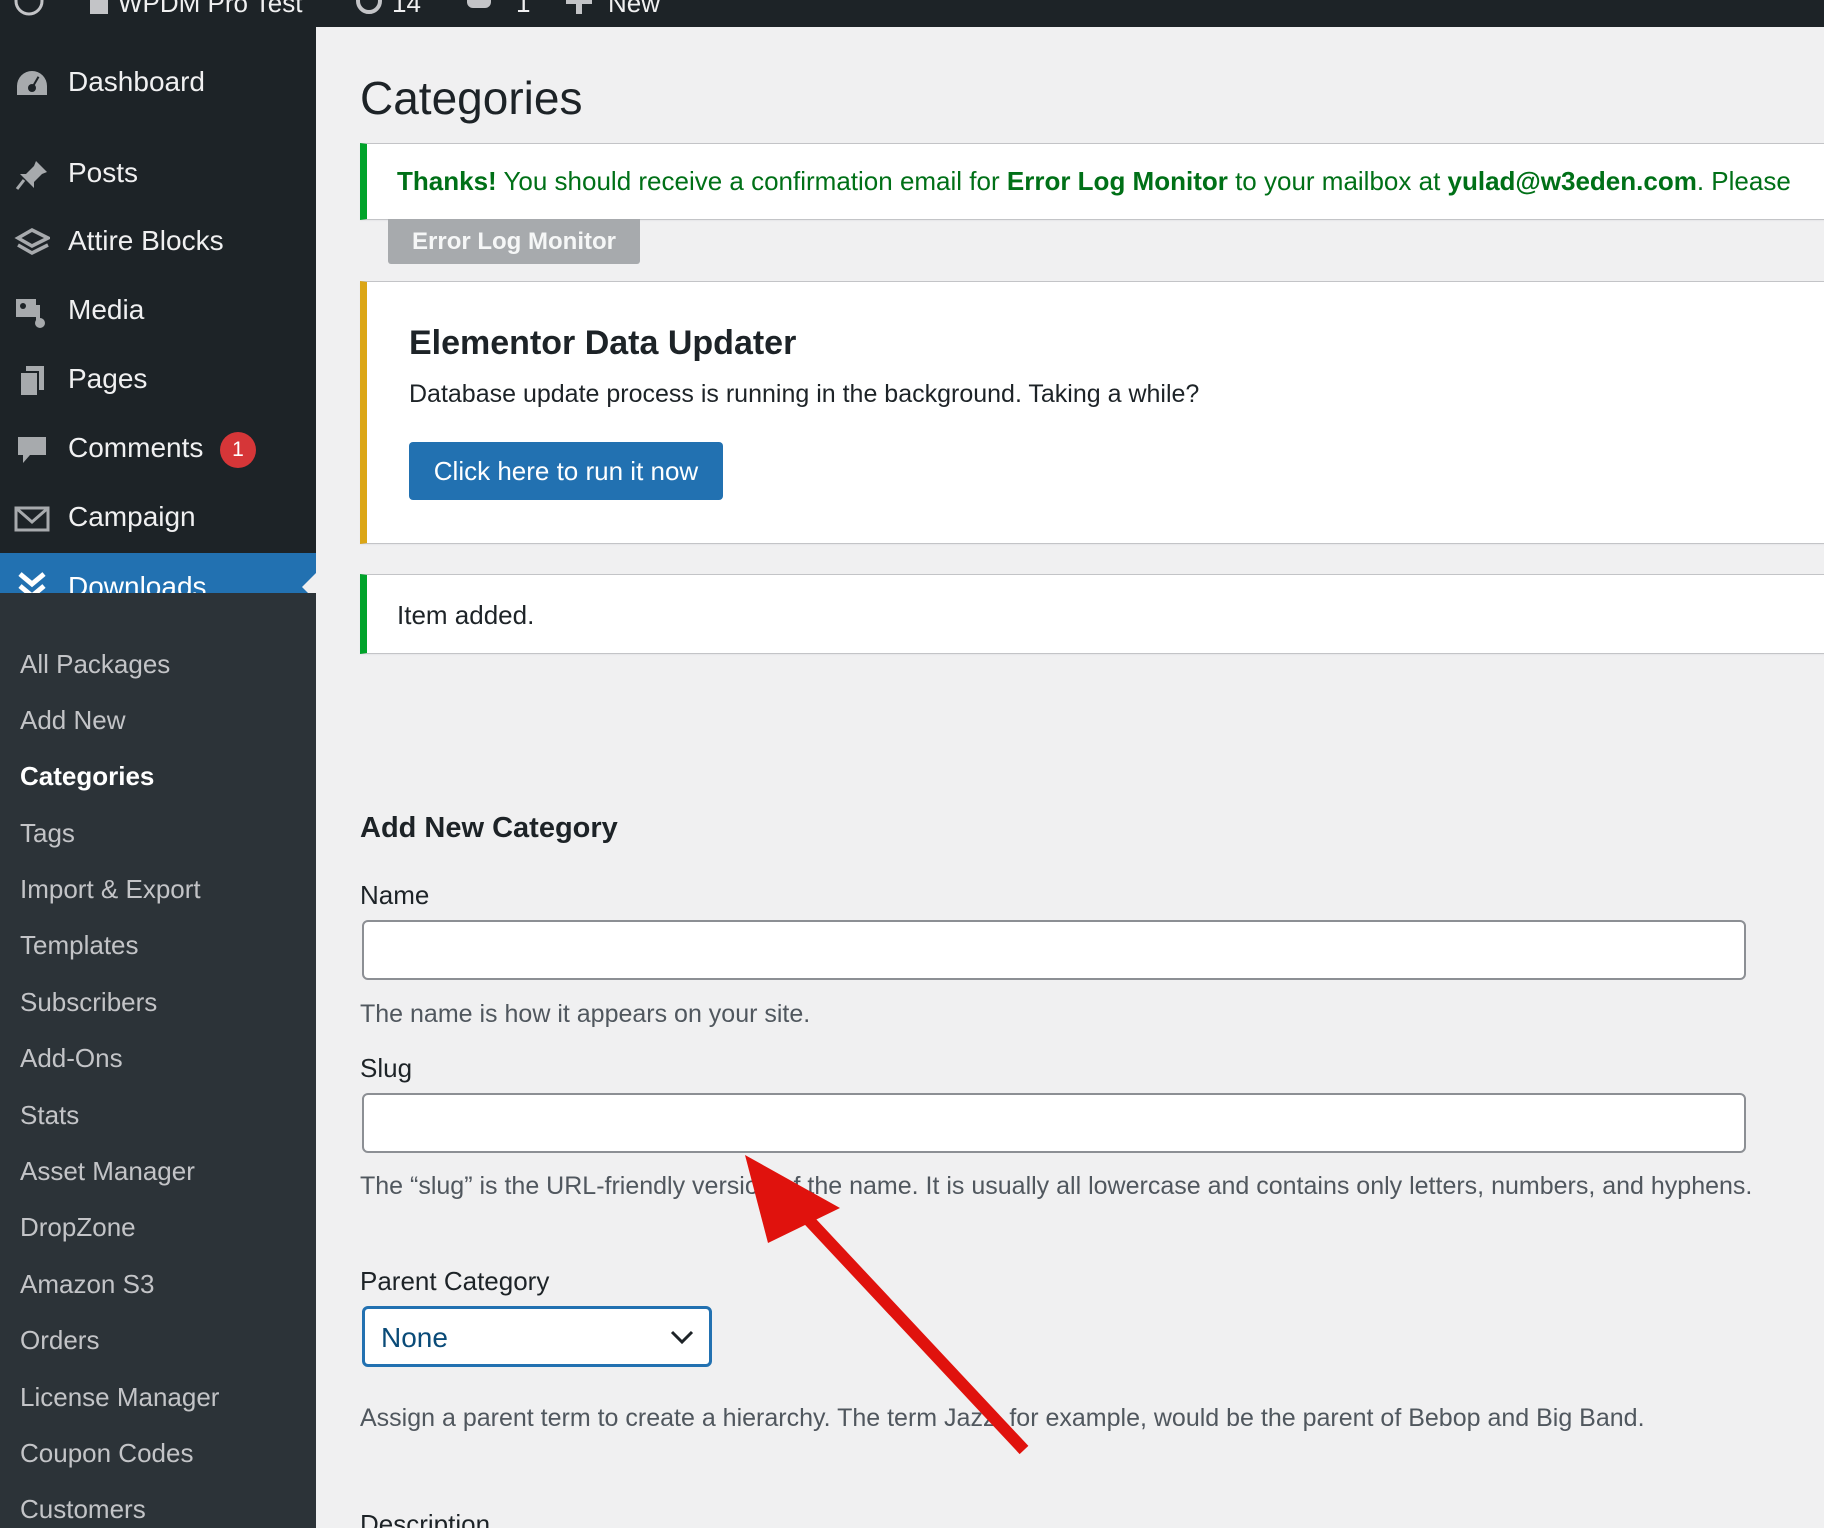 The height and width of the screenshot is (1528, 1824). Describe the element at coordinates (83, 1509) in the screenshot. I see `submenu-item-customers: Customers` at that location.